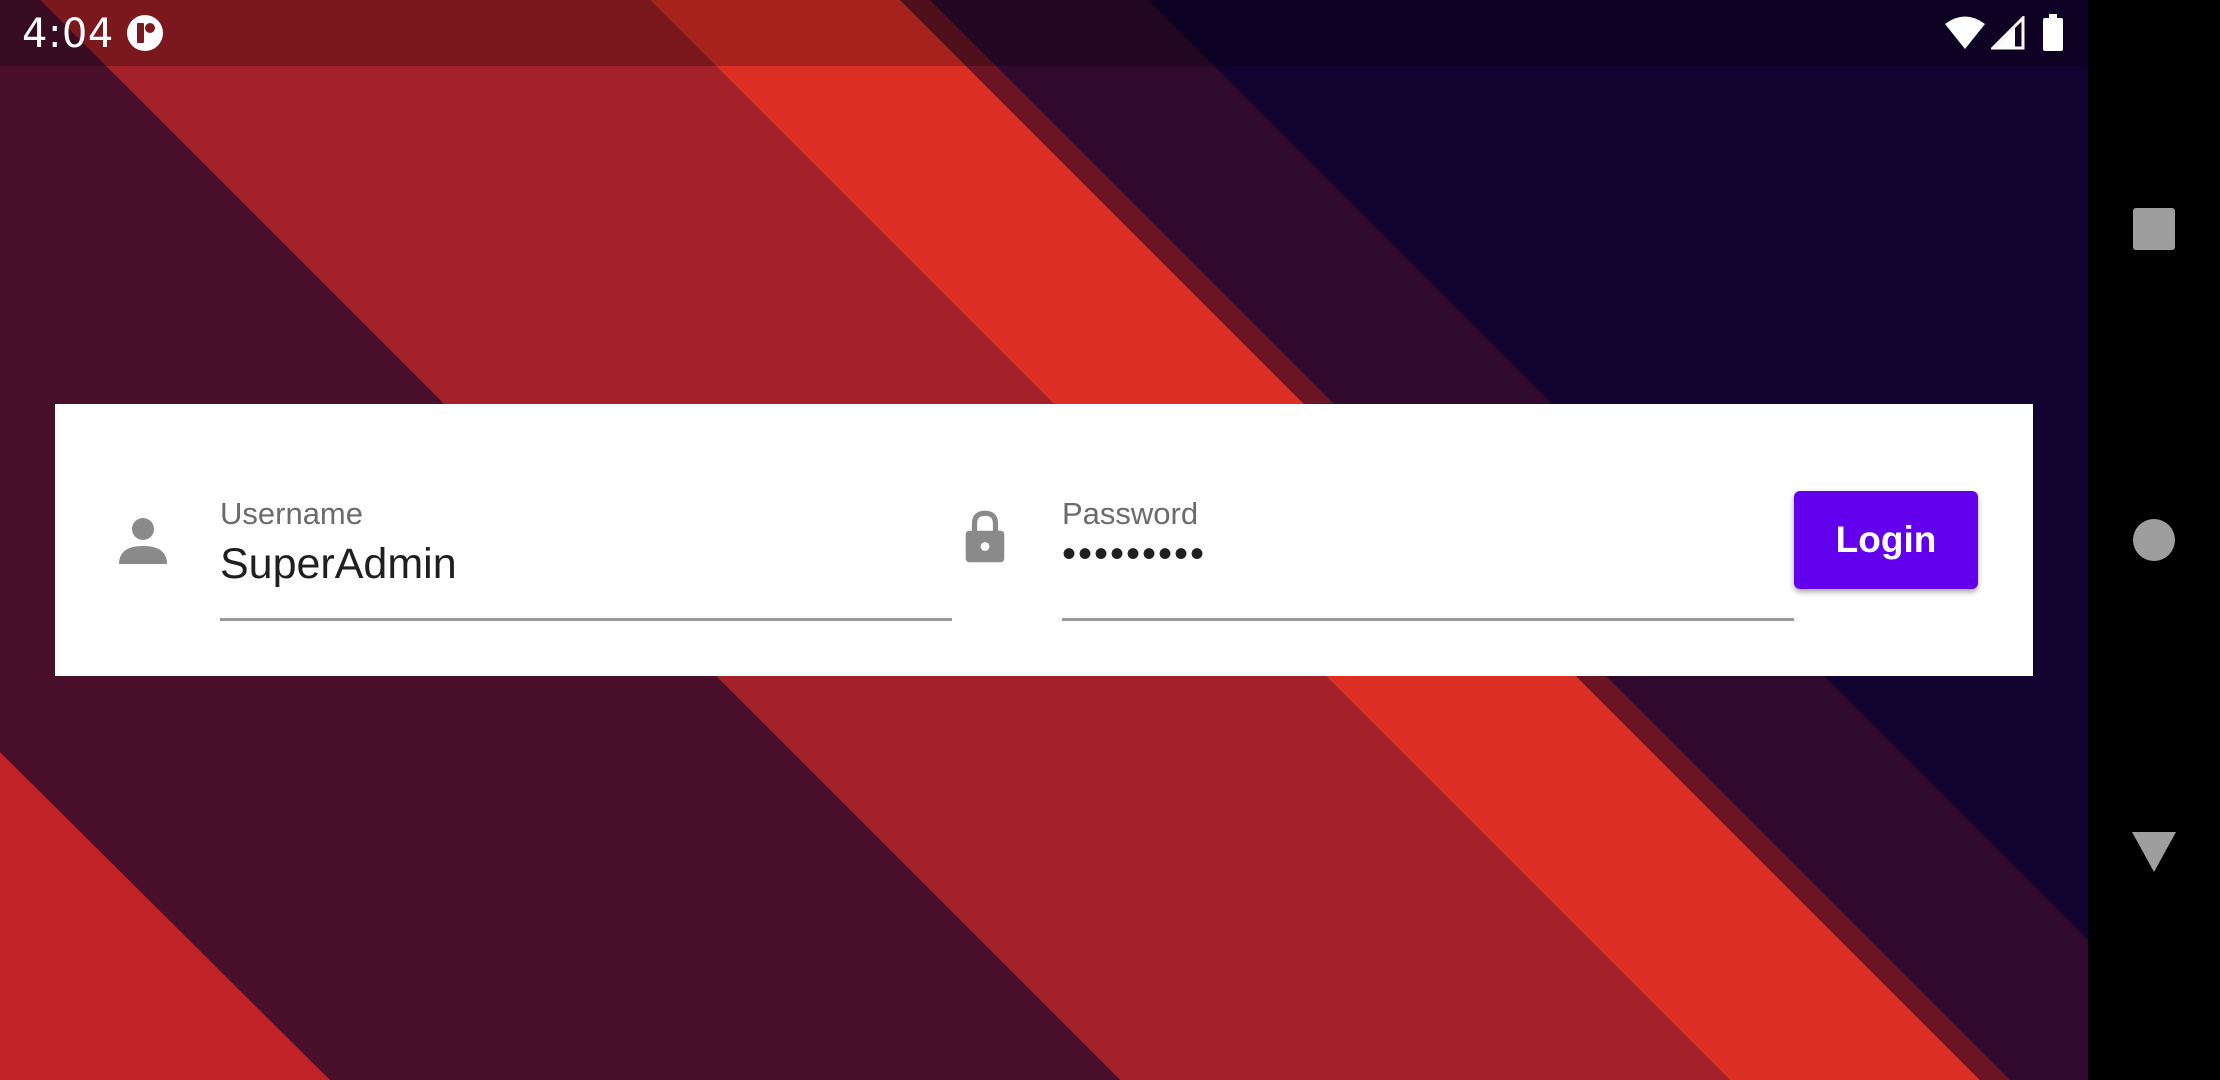  What do you see at coordinates (2008, 33) in the screenshot?
I see `cell-signal-icon` at bounding box center [2008, 33].